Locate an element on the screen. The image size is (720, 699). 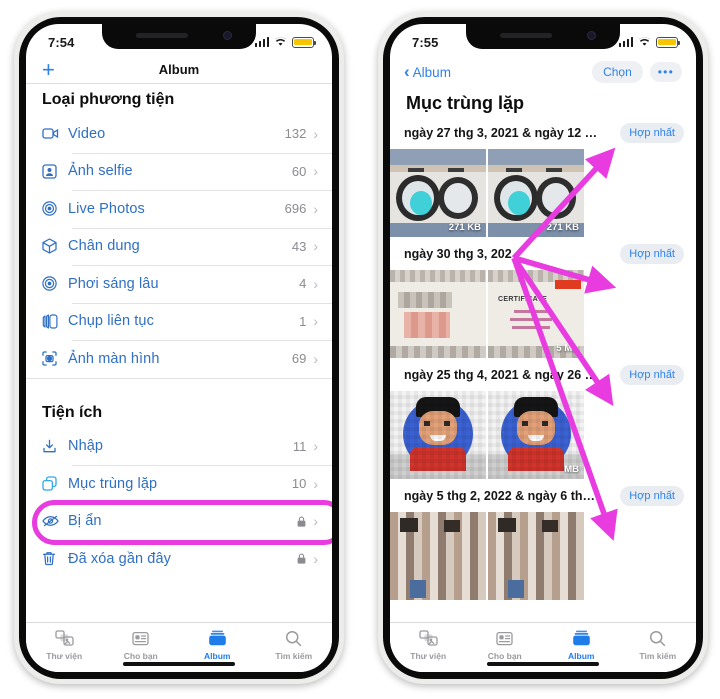
navbar-actions: Chọn ••• is located at coordinates (637, 72).